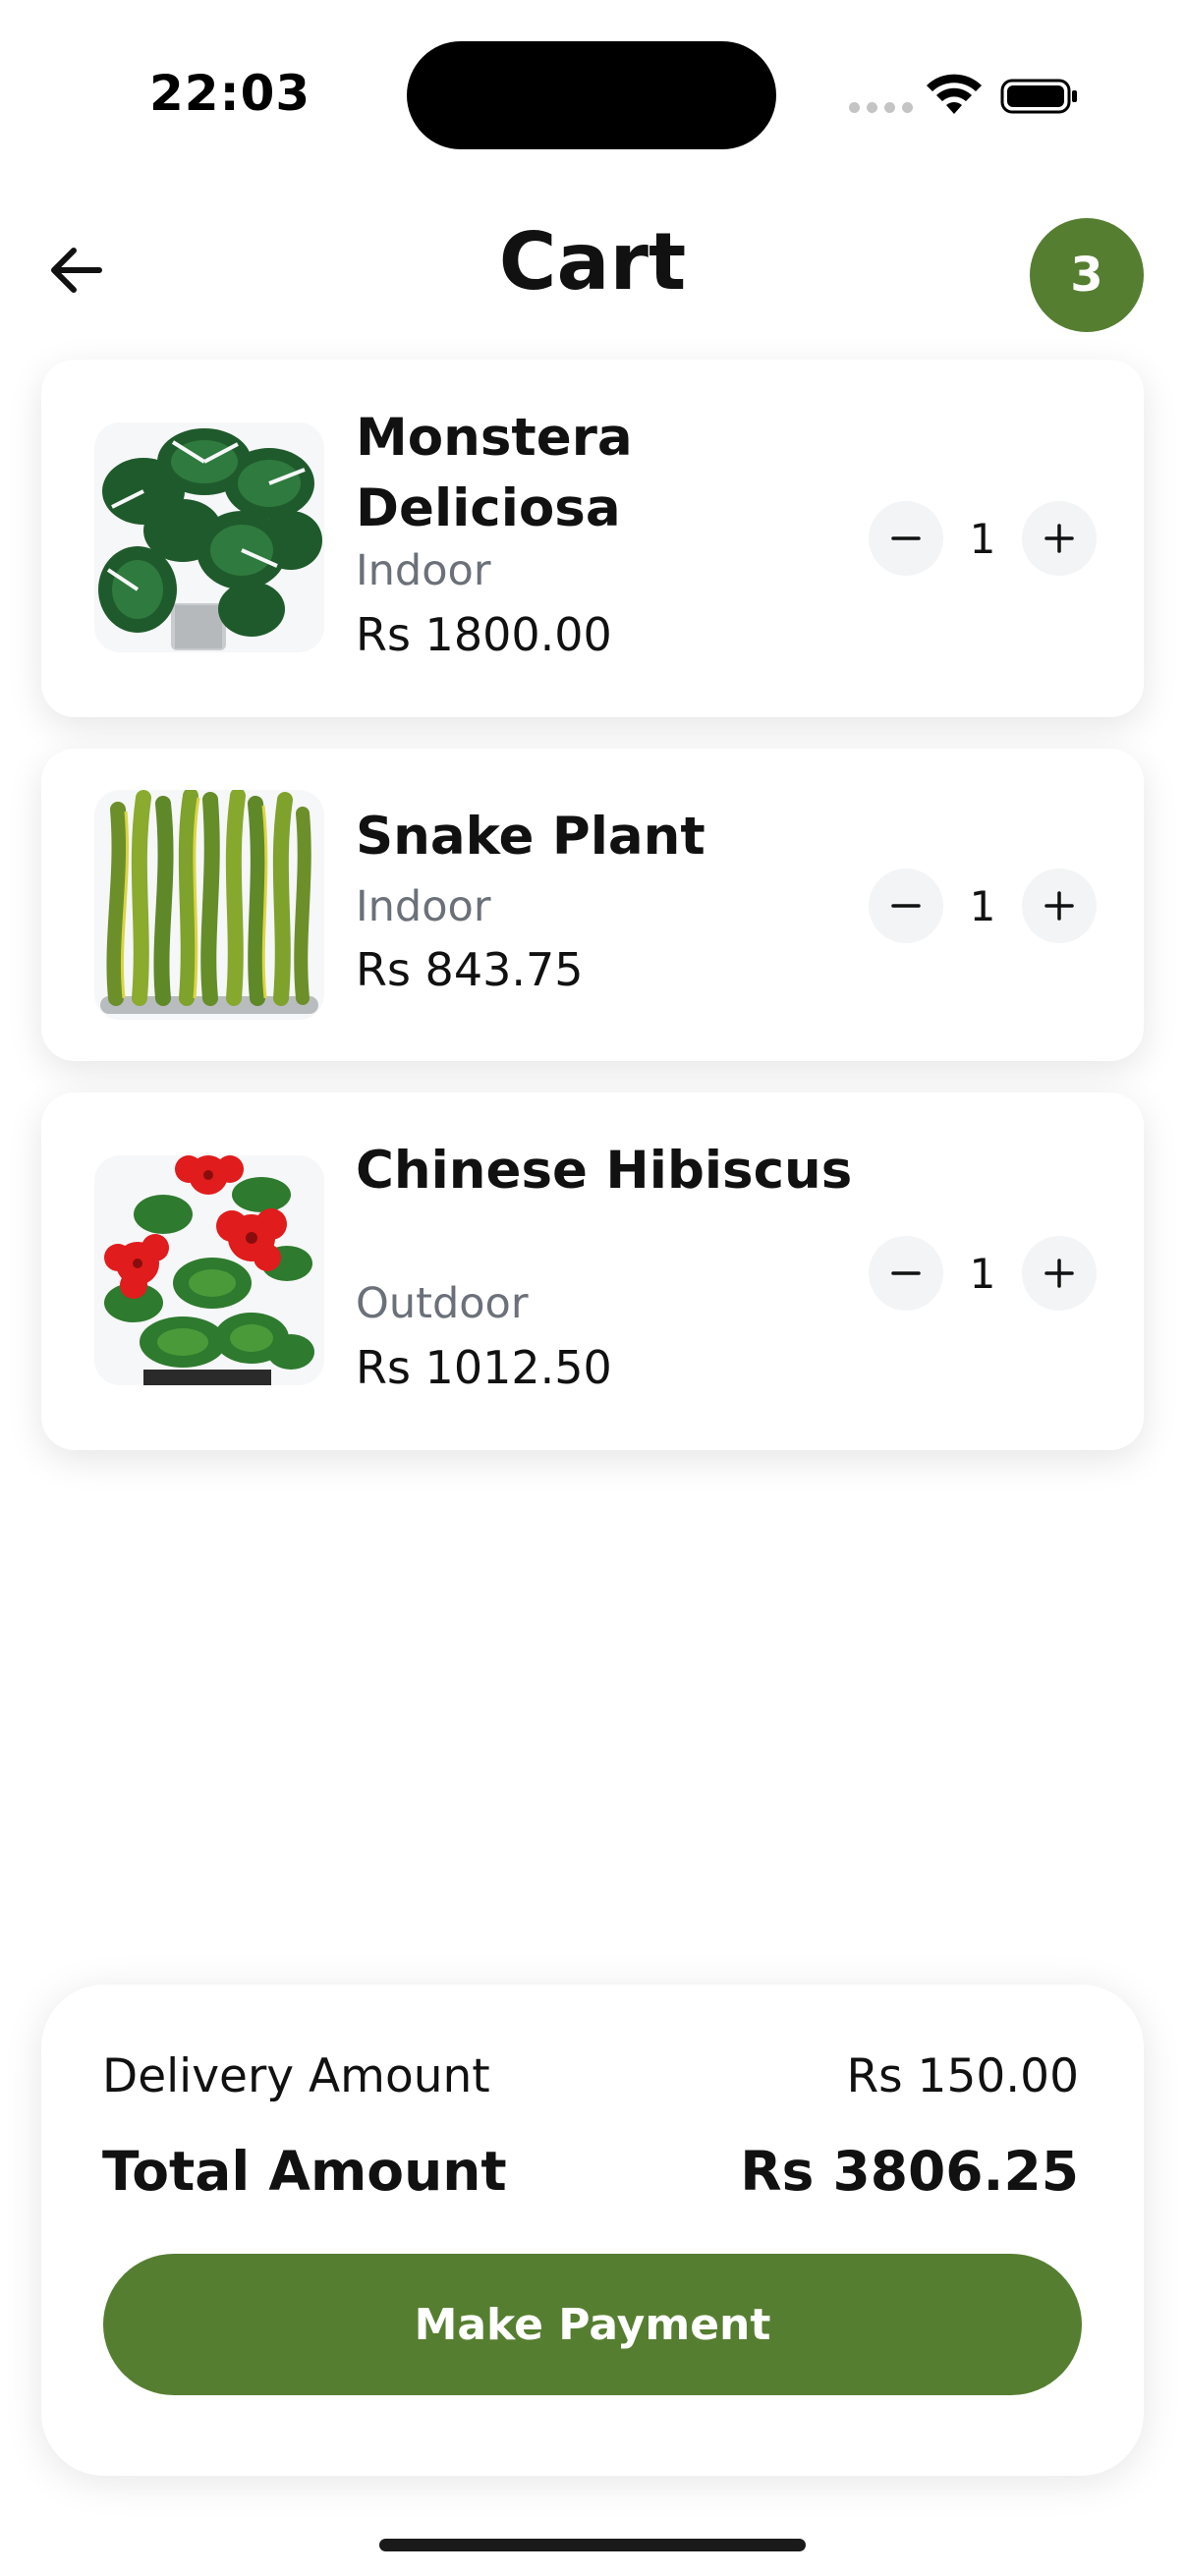  What do you see at coordinates (443, 1303) in the screenshot?
I see `item-category: Outdoor` at bounding box center [443, 1303].